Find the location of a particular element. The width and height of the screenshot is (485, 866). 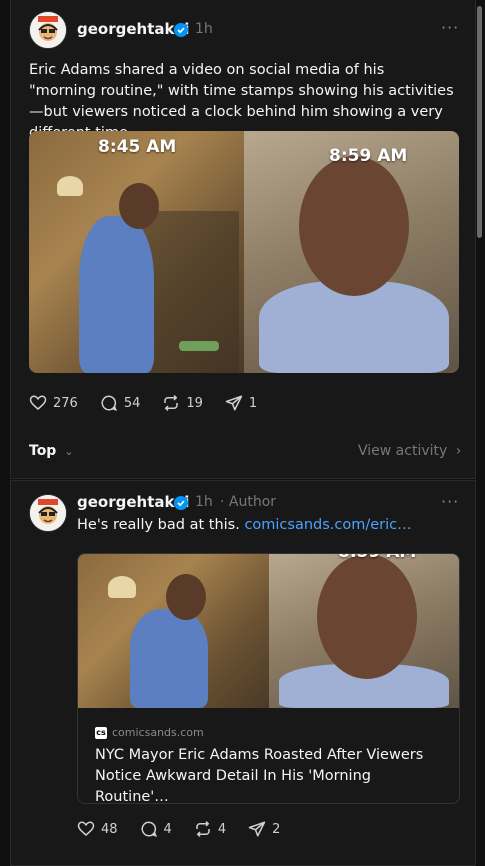

comment-button: 54 is located at coordinates (120, 403).